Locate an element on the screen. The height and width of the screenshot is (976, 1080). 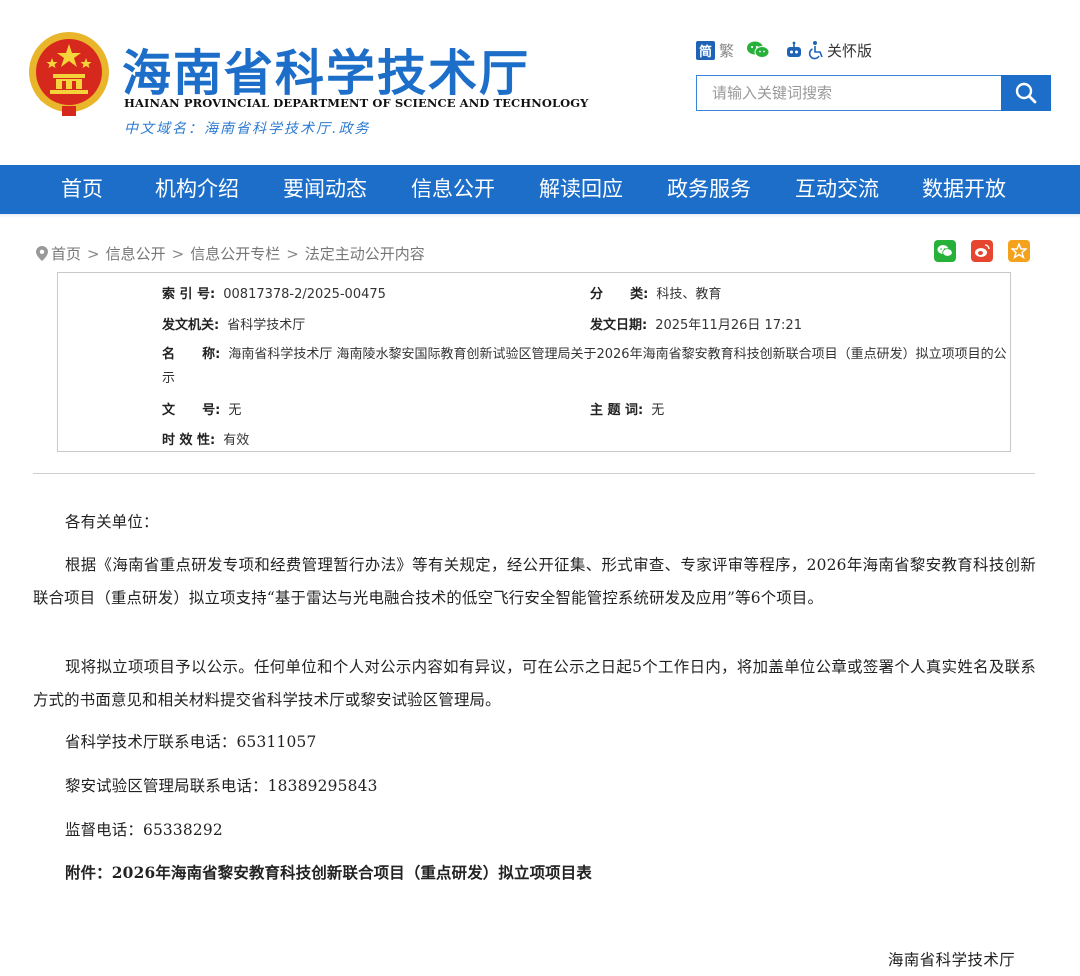
accessibility-robot-icon is located at coordinates (794, 50).